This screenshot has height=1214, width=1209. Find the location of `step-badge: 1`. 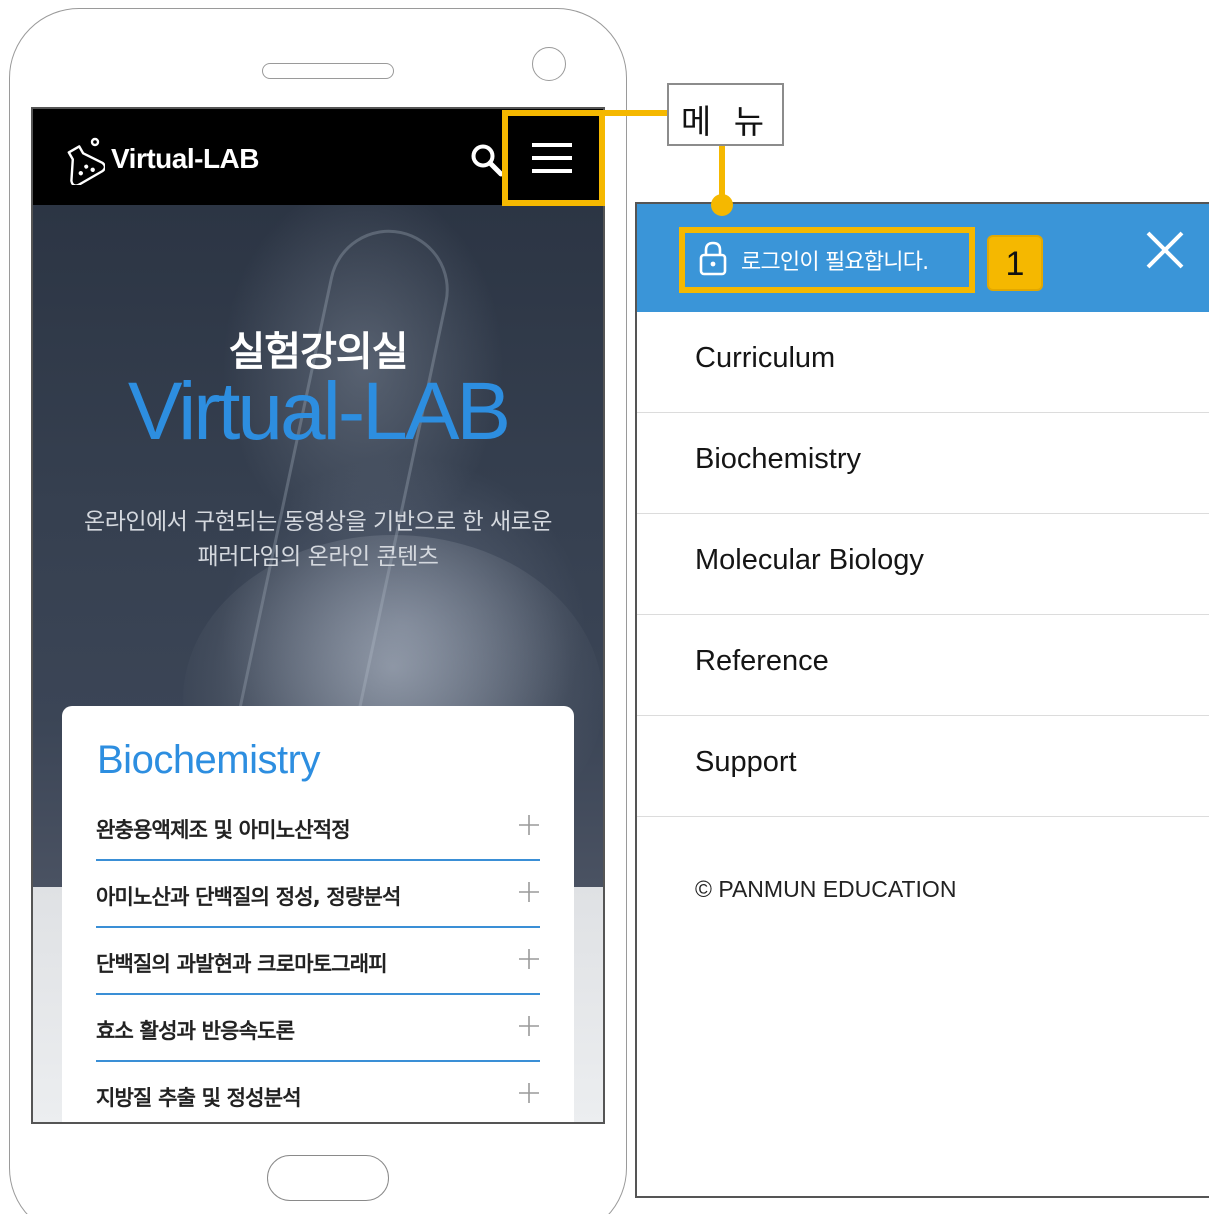

step-badge: 1 is located at coordinates (1015, 263).